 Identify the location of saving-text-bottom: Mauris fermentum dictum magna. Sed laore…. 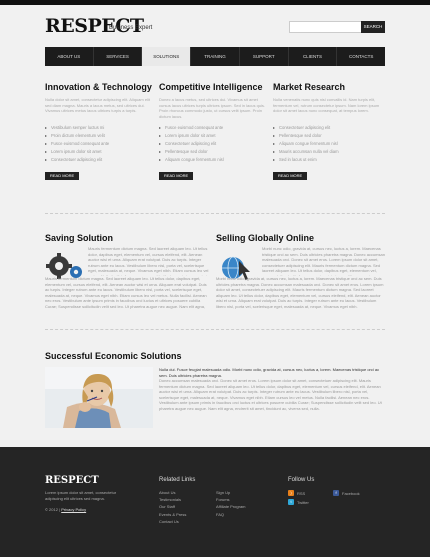
(127, 293).